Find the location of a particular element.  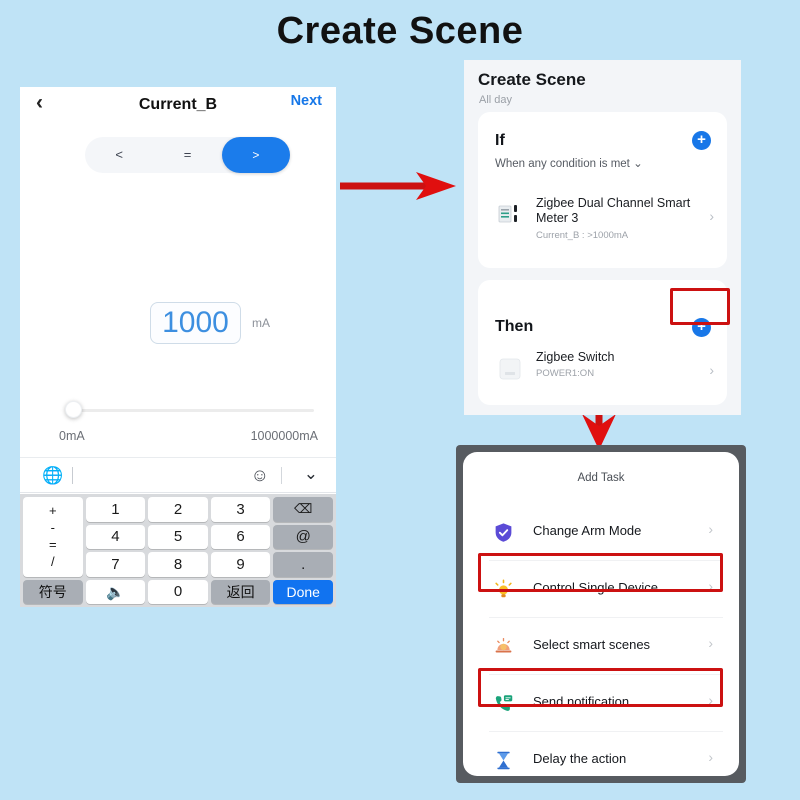

comparator-option-equal: = is located at coordinates (187, 155).